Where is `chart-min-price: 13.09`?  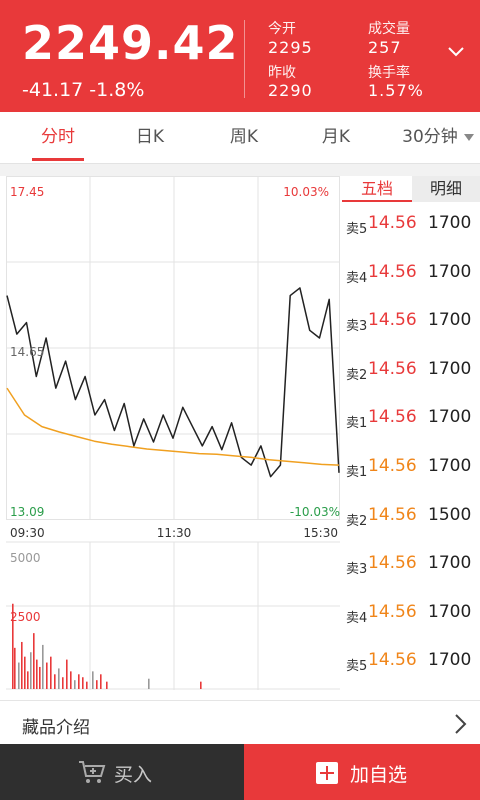 chart-min-price: 13.09 is located at coordinates (27, 512).